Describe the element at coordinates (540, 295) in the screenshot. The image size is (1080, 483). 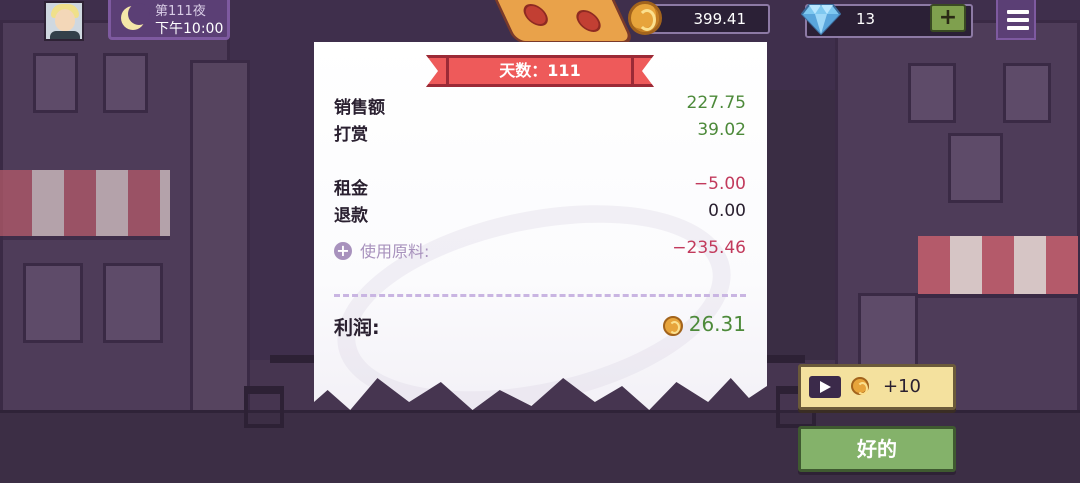
I see `receipt-divider` at that location.